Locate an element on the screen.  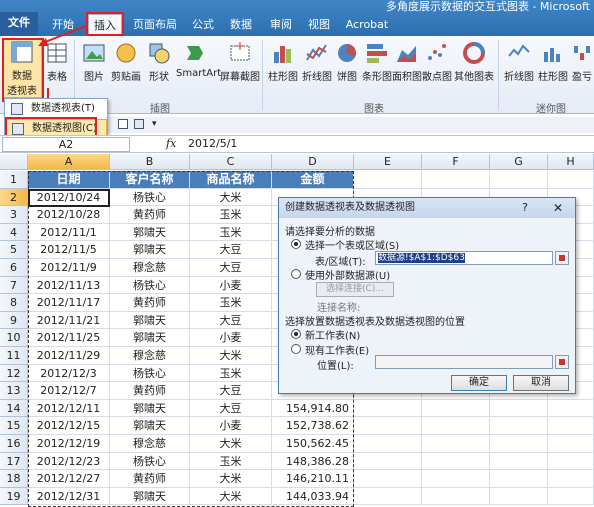
location-picker-button is located at coordinates (562, 362).